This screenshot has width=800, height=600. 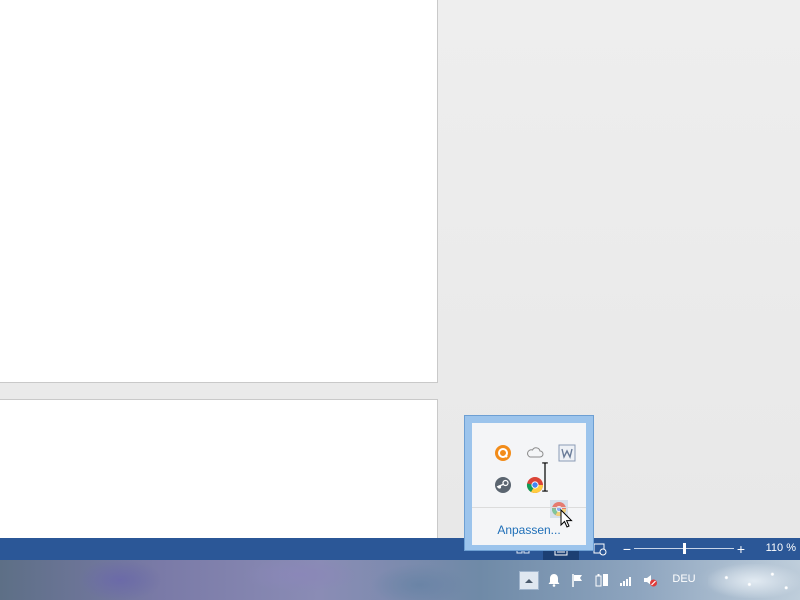 What do you see at coordinates (219, 469) in the screenshot?
I see `document-page` at bounding box center [219, 469].